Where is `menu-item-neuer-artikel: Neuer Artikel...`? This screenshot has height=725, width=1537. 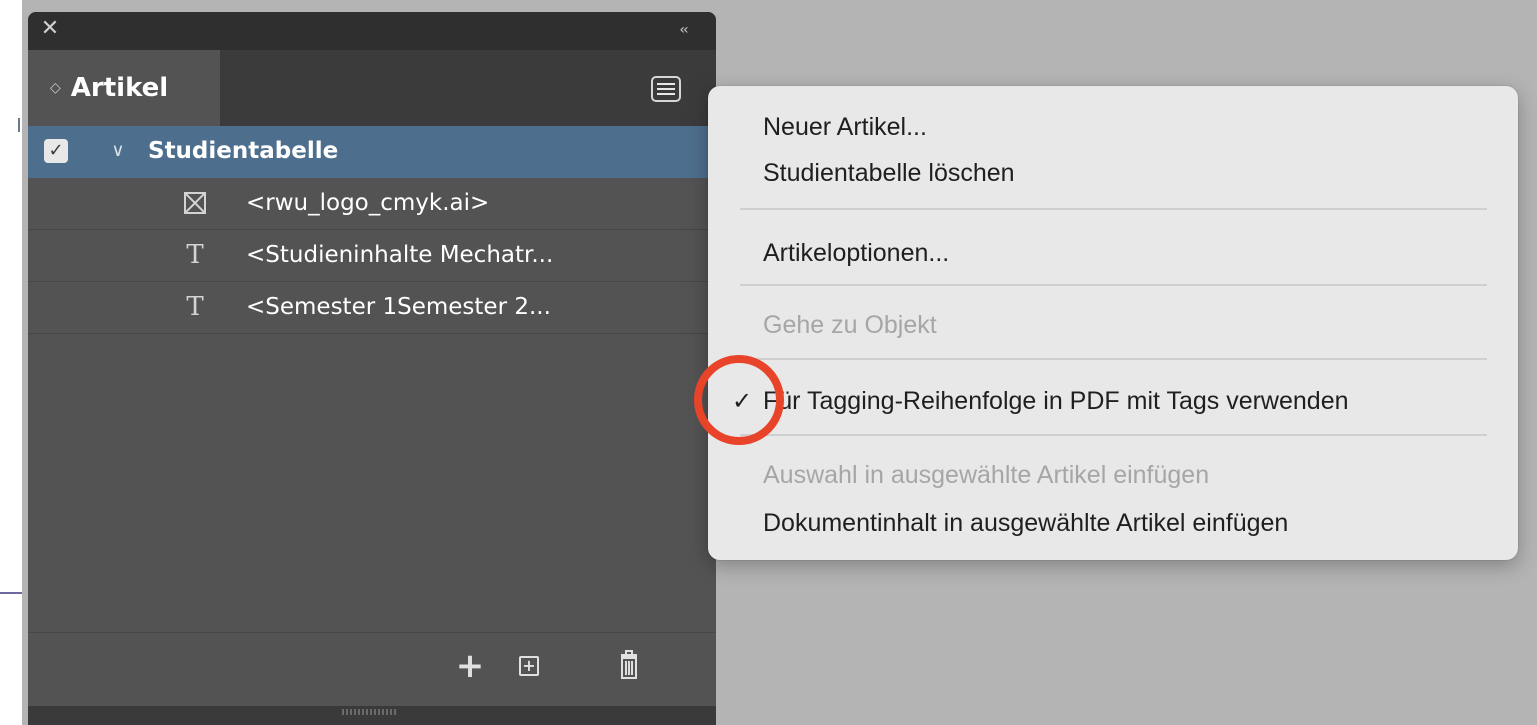
menu-item-neuer-artikel: Neuer Artikel... is located at coordinates (845, 127).